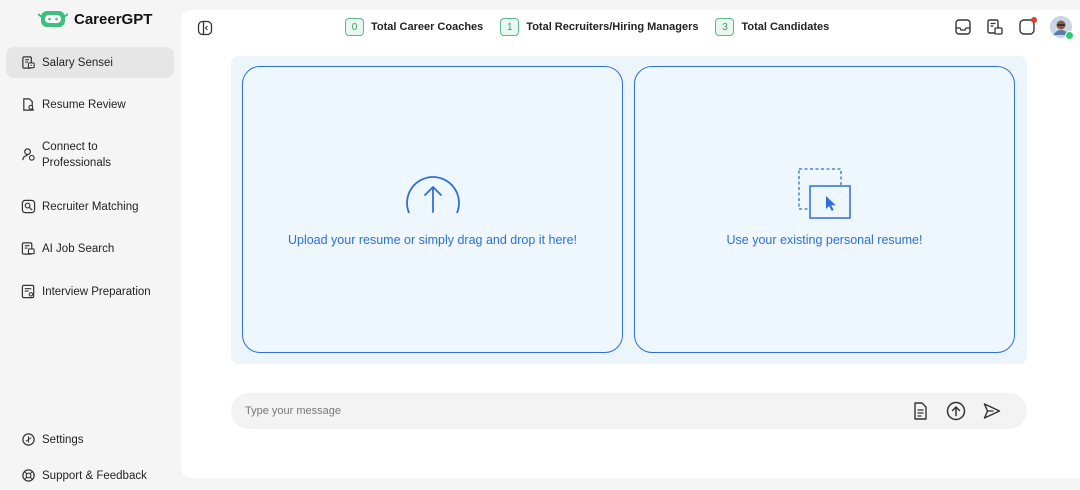  What do you see at coordinates (28, 154) in the screenshot?
I see `professionals-icon` at bounding box center [28, 154].